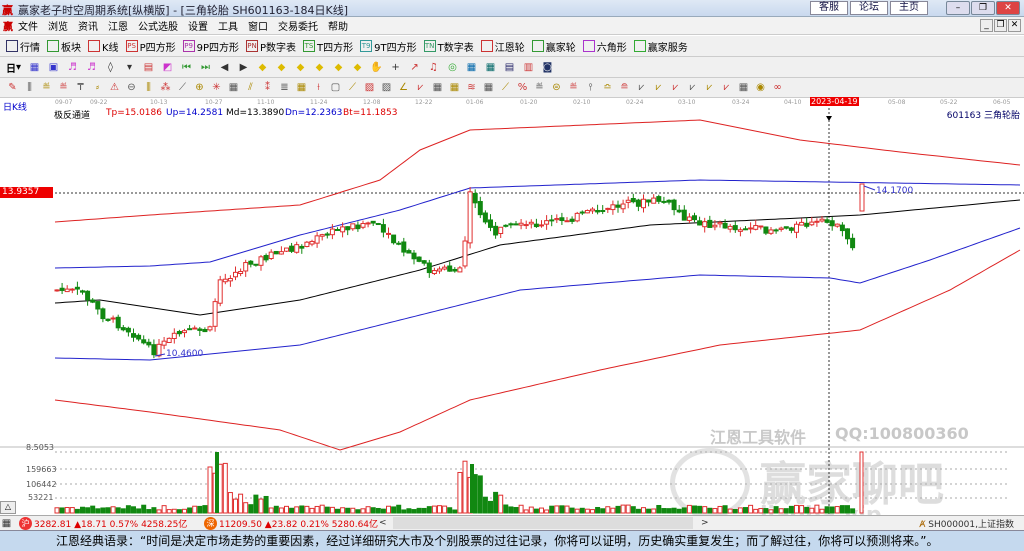 The width and height of the screenshot is (1024, 551). What do you see at coordinates (543, 523) in the screenshot?
I see `scrollbar` at bounding box center [543, 523].